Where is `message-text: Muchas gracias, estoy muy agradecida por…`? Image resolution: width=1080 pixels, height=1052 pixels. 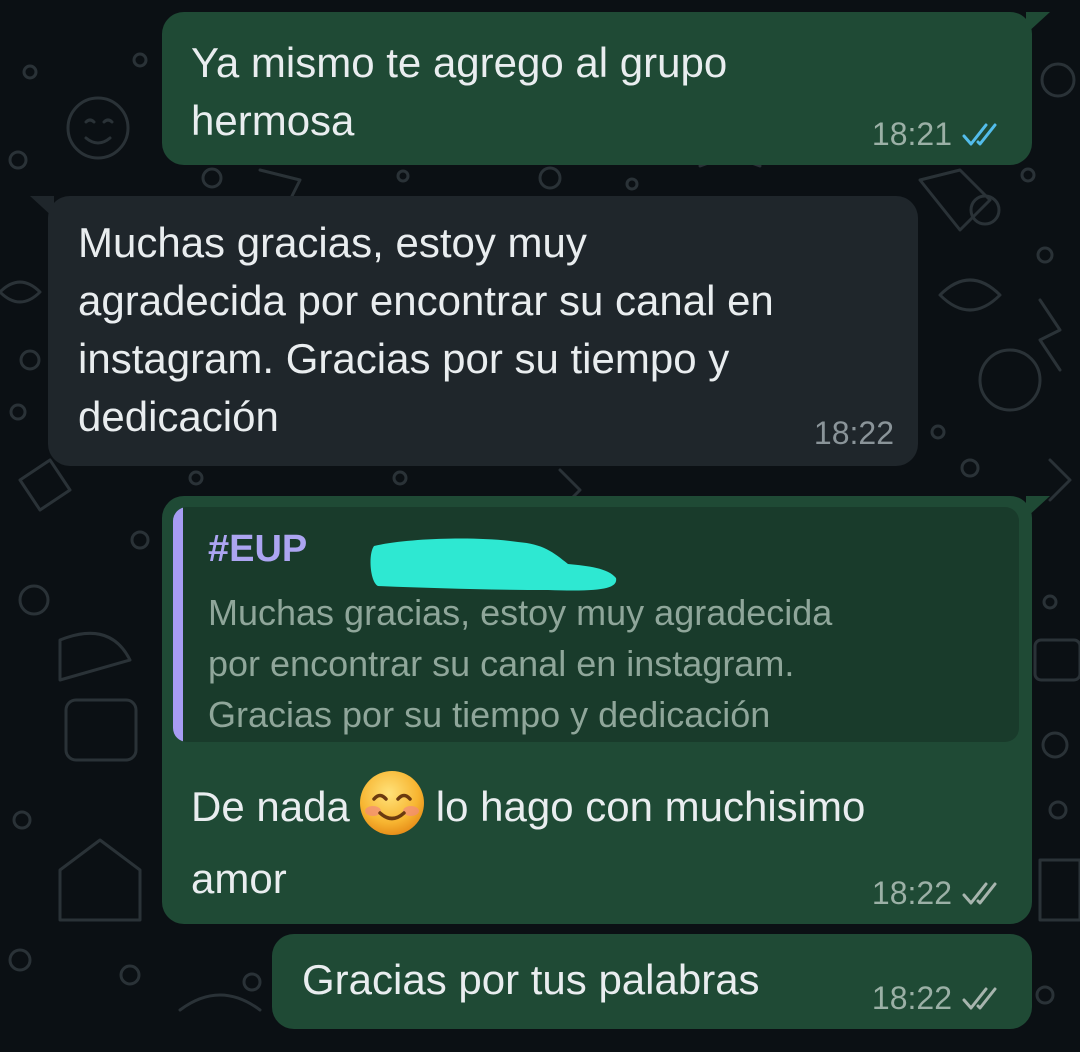 message-text: Muchas gracias, estoy muy agradecida por… is located at coordinates (426, 329).